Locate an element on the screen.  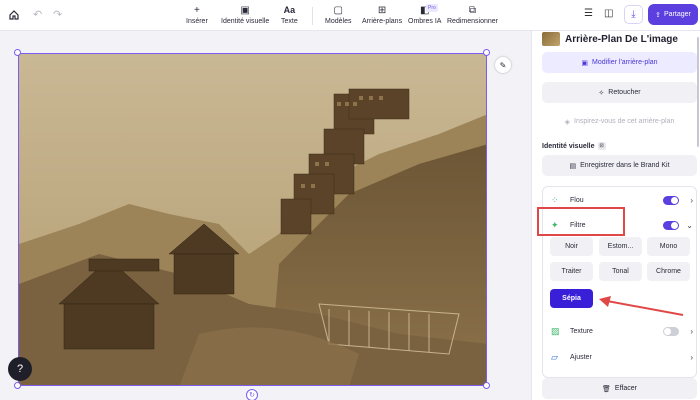
download-icon: ⤓ is located at coordinates (633, 14).